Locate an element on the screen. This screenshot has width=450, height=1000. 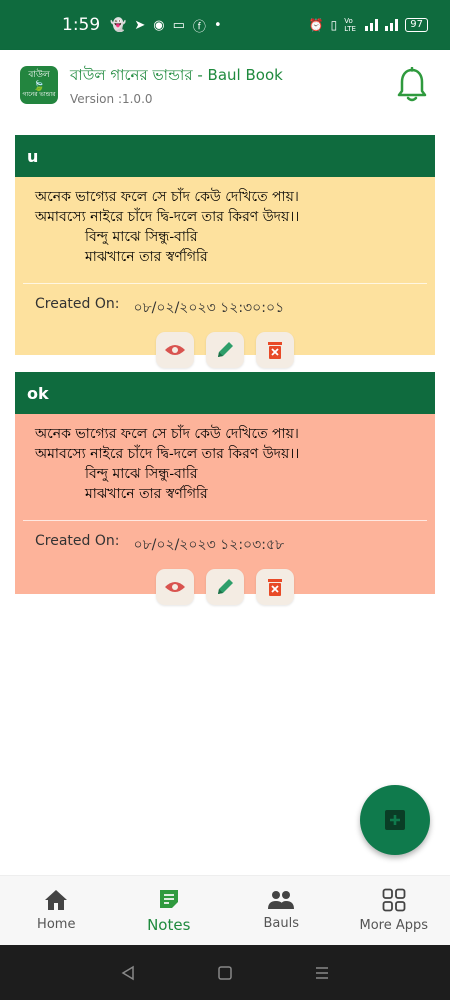
add-note-icon is located at coordinates (395, 820).